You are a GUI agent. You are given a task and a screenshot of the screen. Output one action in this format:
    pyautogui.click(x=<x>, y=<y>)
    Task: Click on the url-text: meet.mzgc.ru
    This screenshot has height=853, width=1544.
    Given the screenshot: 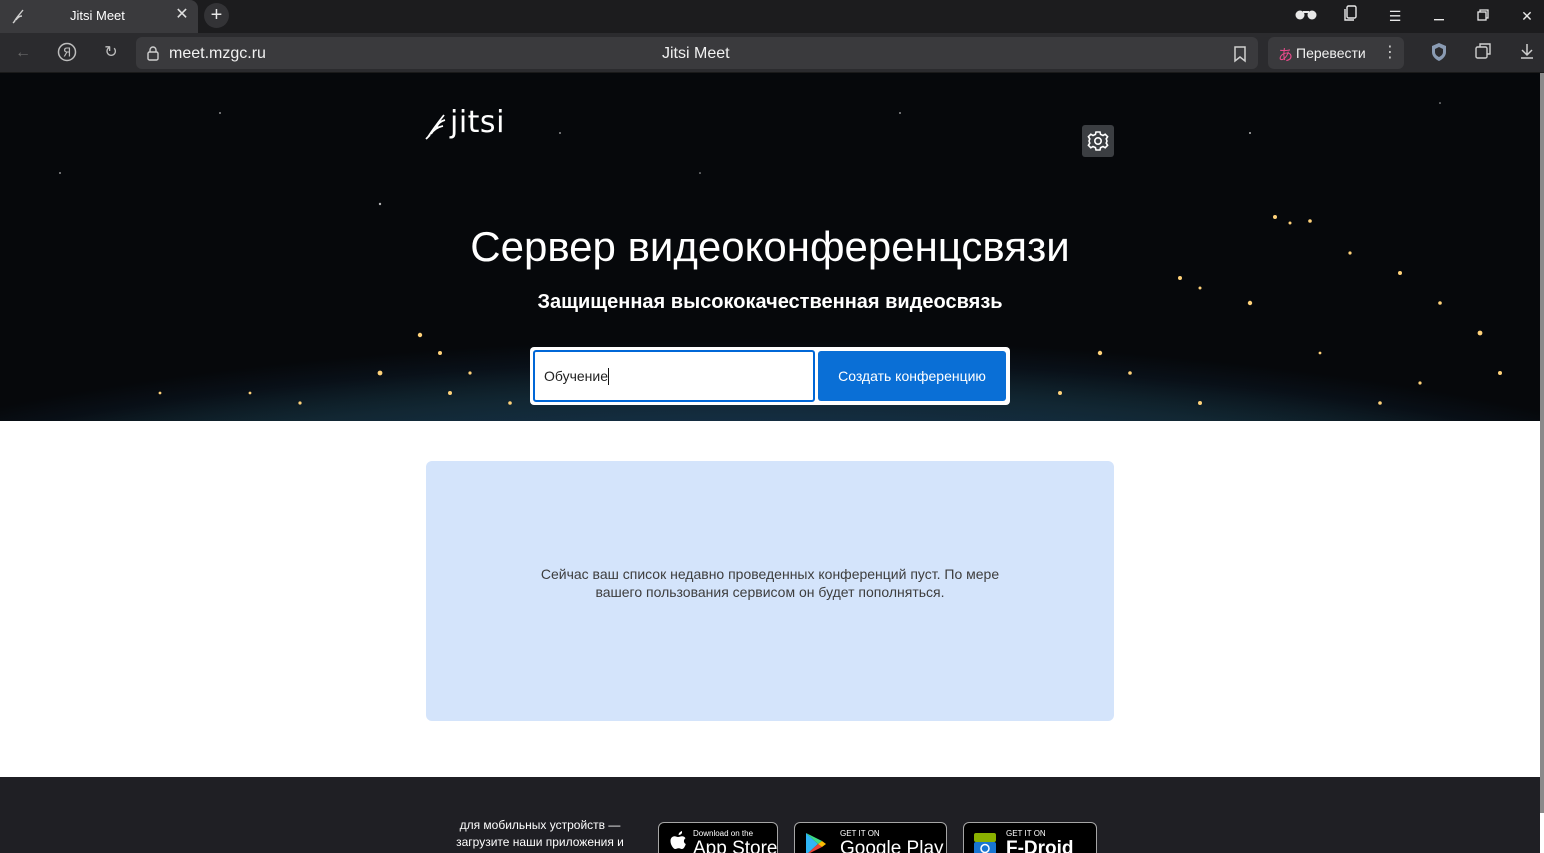 What is the action you would take?
    pyautogui.click(x=217, y=53)
    